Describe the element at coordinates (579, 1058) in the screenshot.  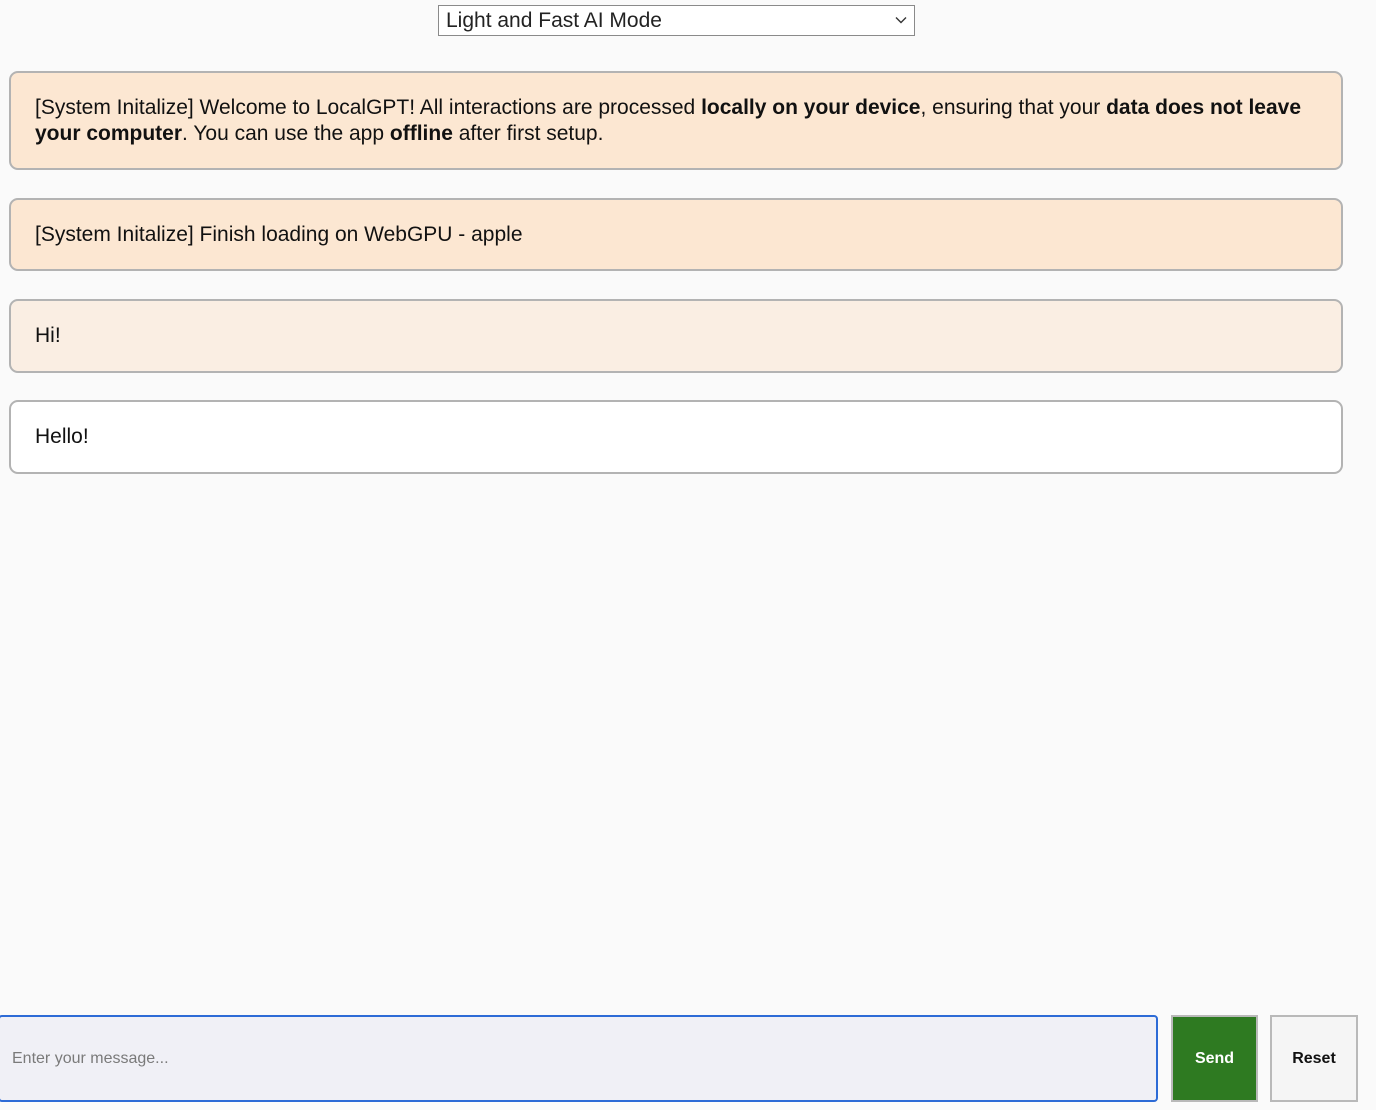
I see `message-input` at that location.